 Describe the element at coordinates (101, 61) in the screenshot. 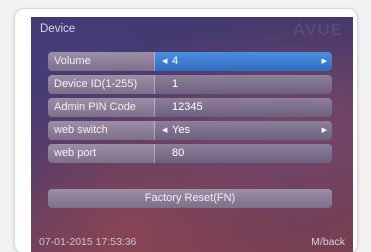

I see `volume-label: Volume` at that location.